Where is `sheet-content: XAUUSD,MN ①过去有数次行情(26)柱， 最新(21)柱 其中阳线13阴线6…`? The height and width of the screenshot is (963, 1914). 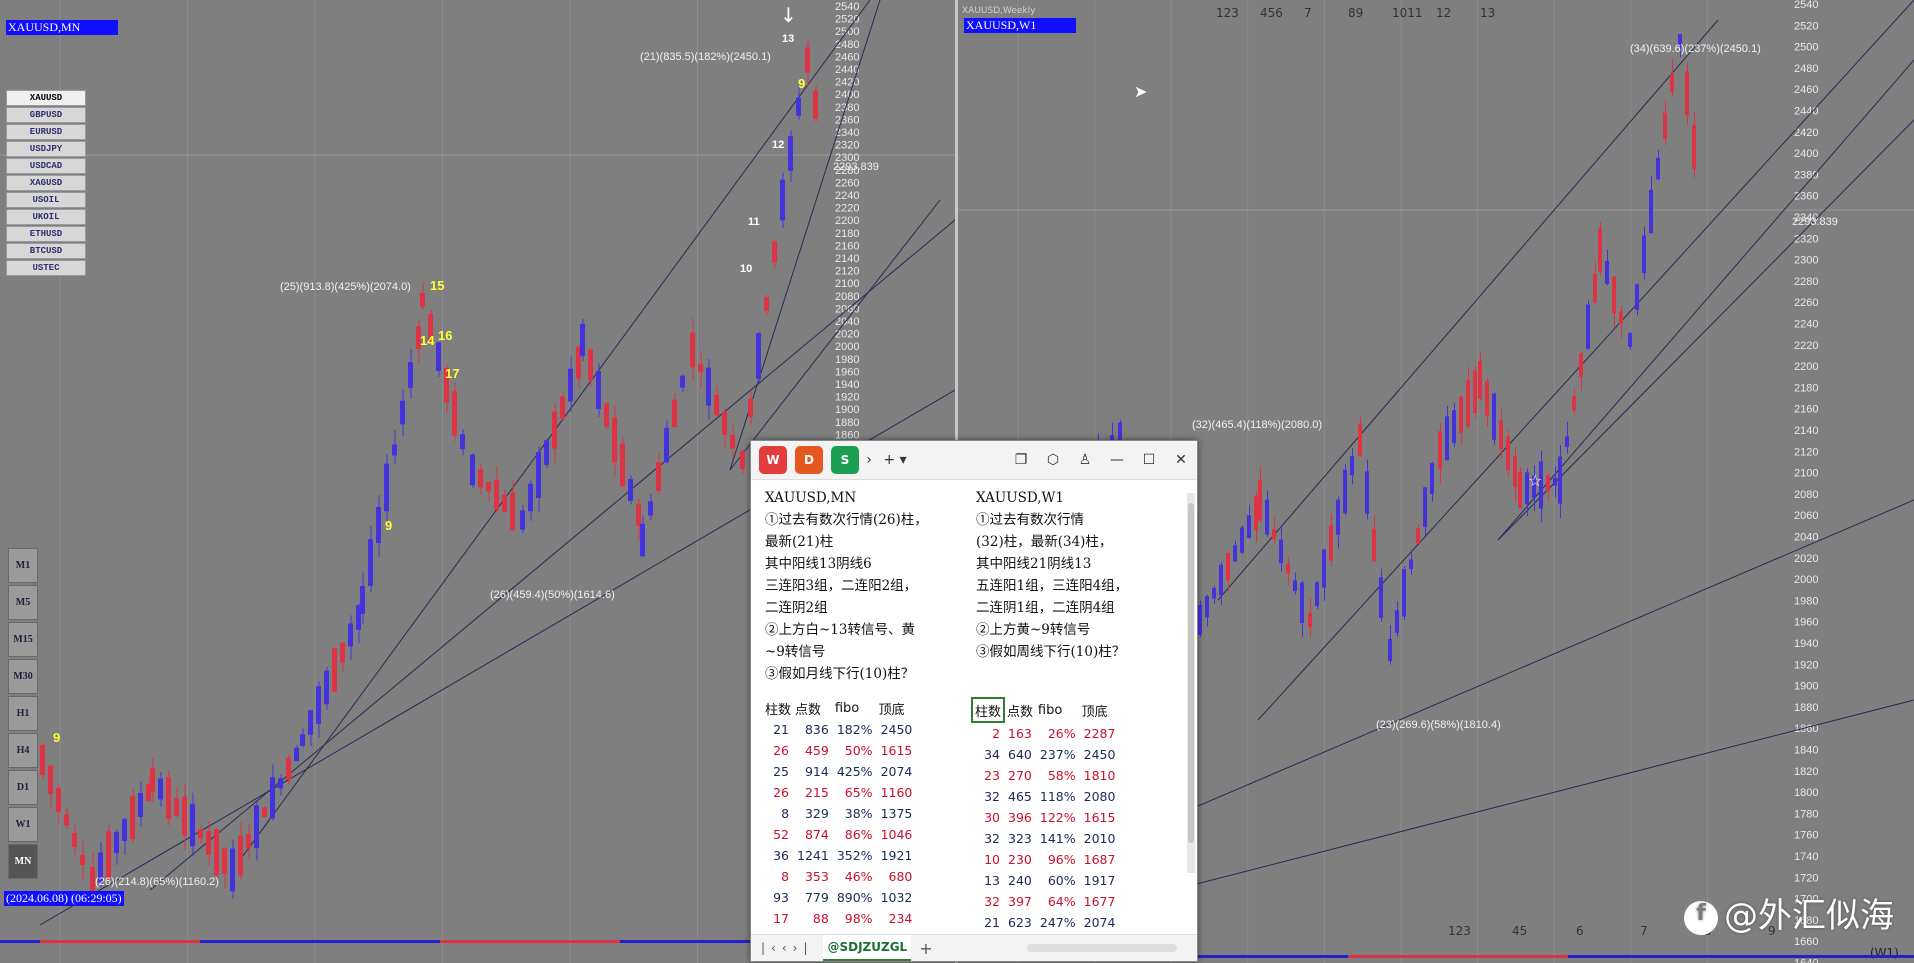 sheet-content: XAUUSD,MN ①过去有数次行情(26)柱， 最新(21)柱 其中阳线13阴线6… is located at coordinates (972, 707).